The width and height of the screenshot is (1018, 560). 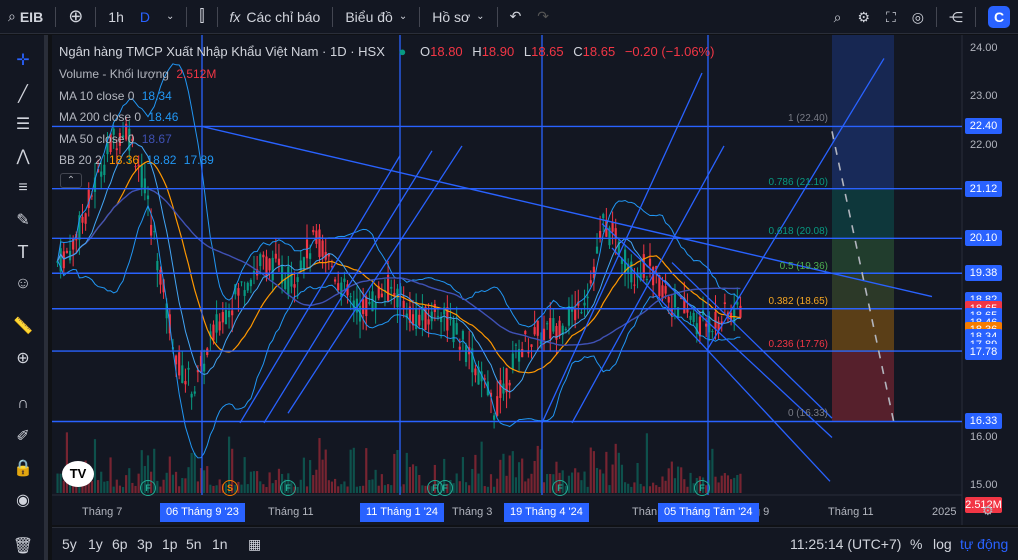 What do you see at coordinates (275, 17) in the screenshot?
I see `indicators-button: fx Các chỉ báo` at bounding box center [275, 17].